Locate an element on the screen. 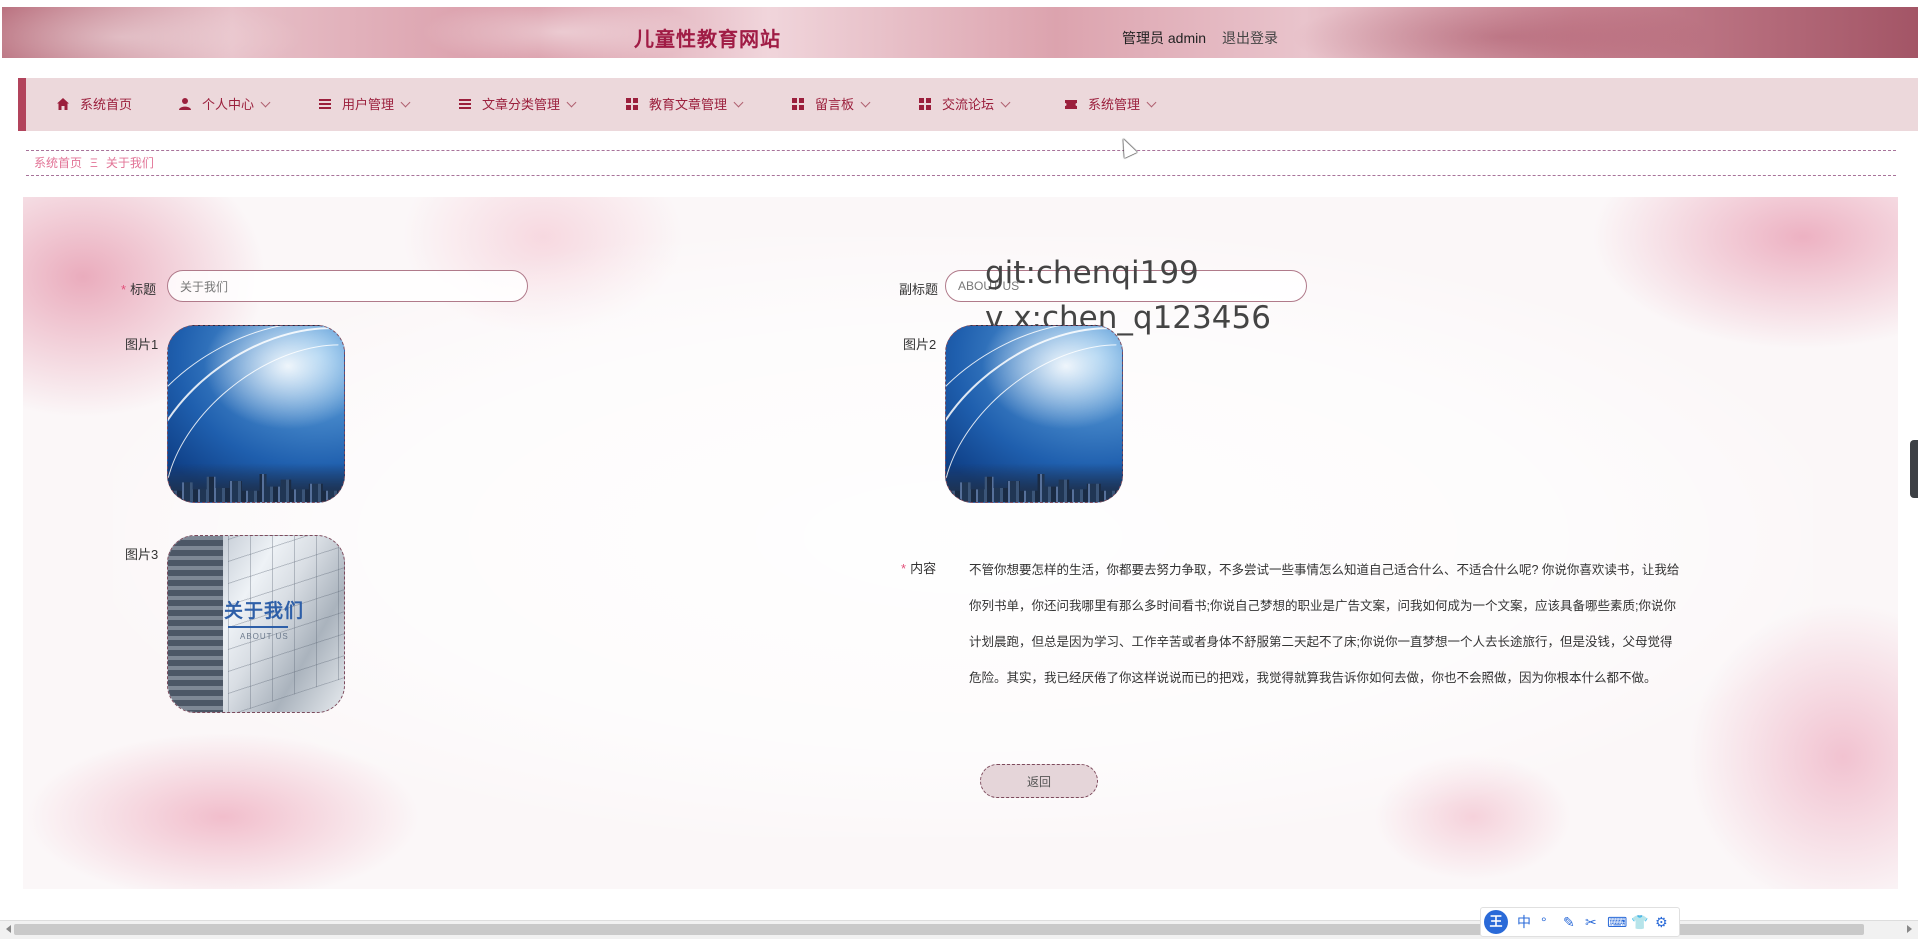 This screenshot has width=1918, height=939. image-caption: 关于我们 is located at coordinates (264, 611).